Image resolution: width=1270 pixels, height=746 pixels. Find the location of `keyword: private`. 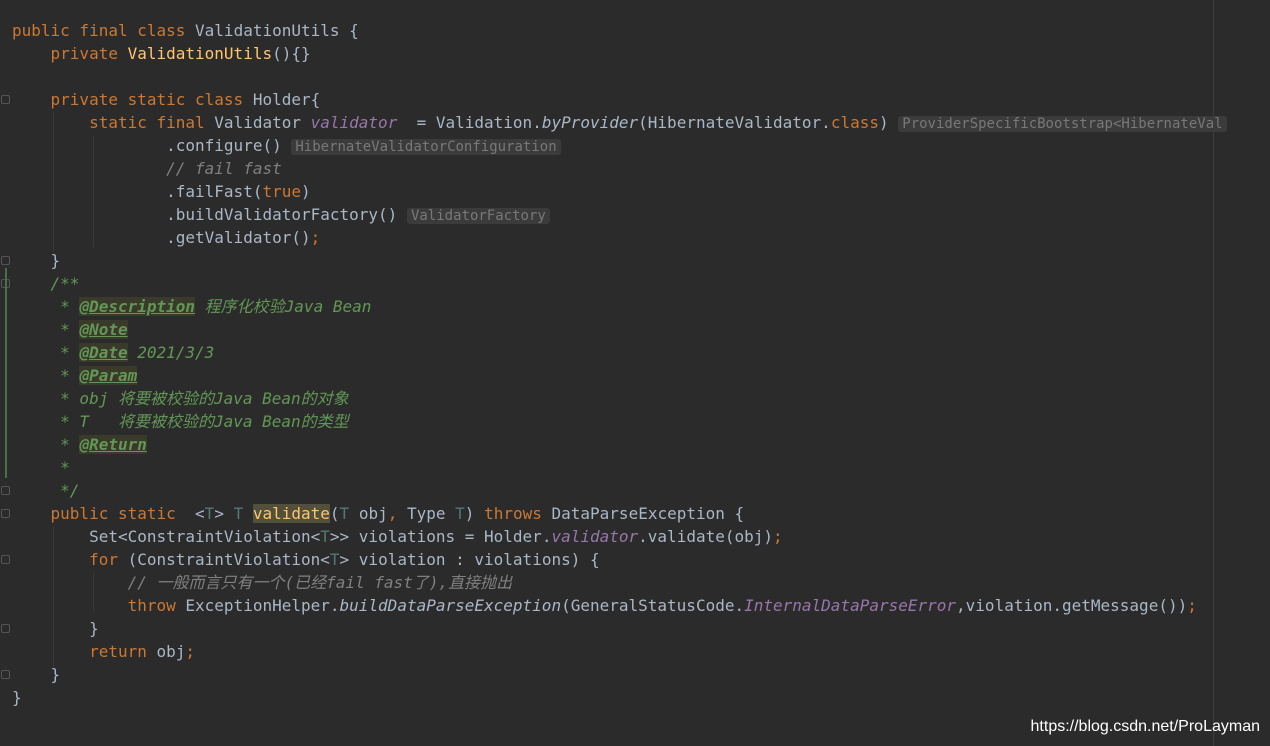

keyword: private is located at coordinates (89, 53).